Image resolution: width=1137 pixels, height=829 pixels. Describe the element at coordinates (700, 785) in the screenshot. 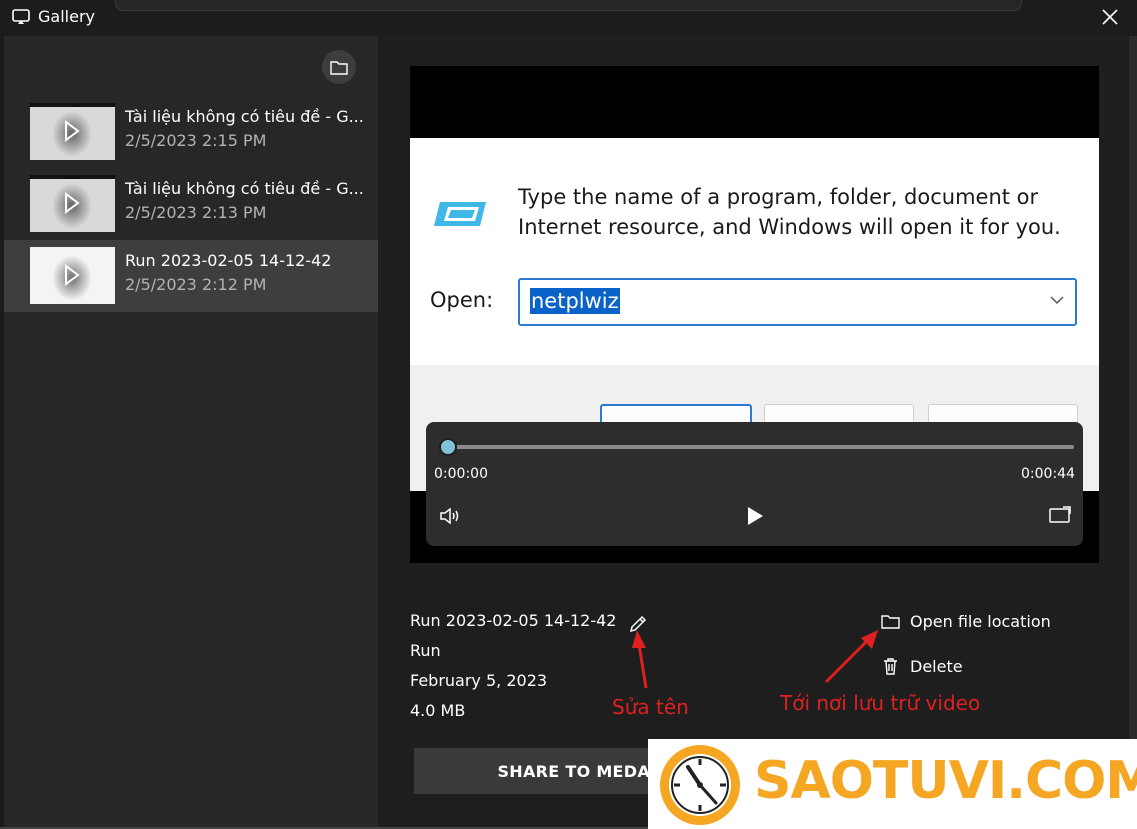

I see `clock-logo-icon` at that location.